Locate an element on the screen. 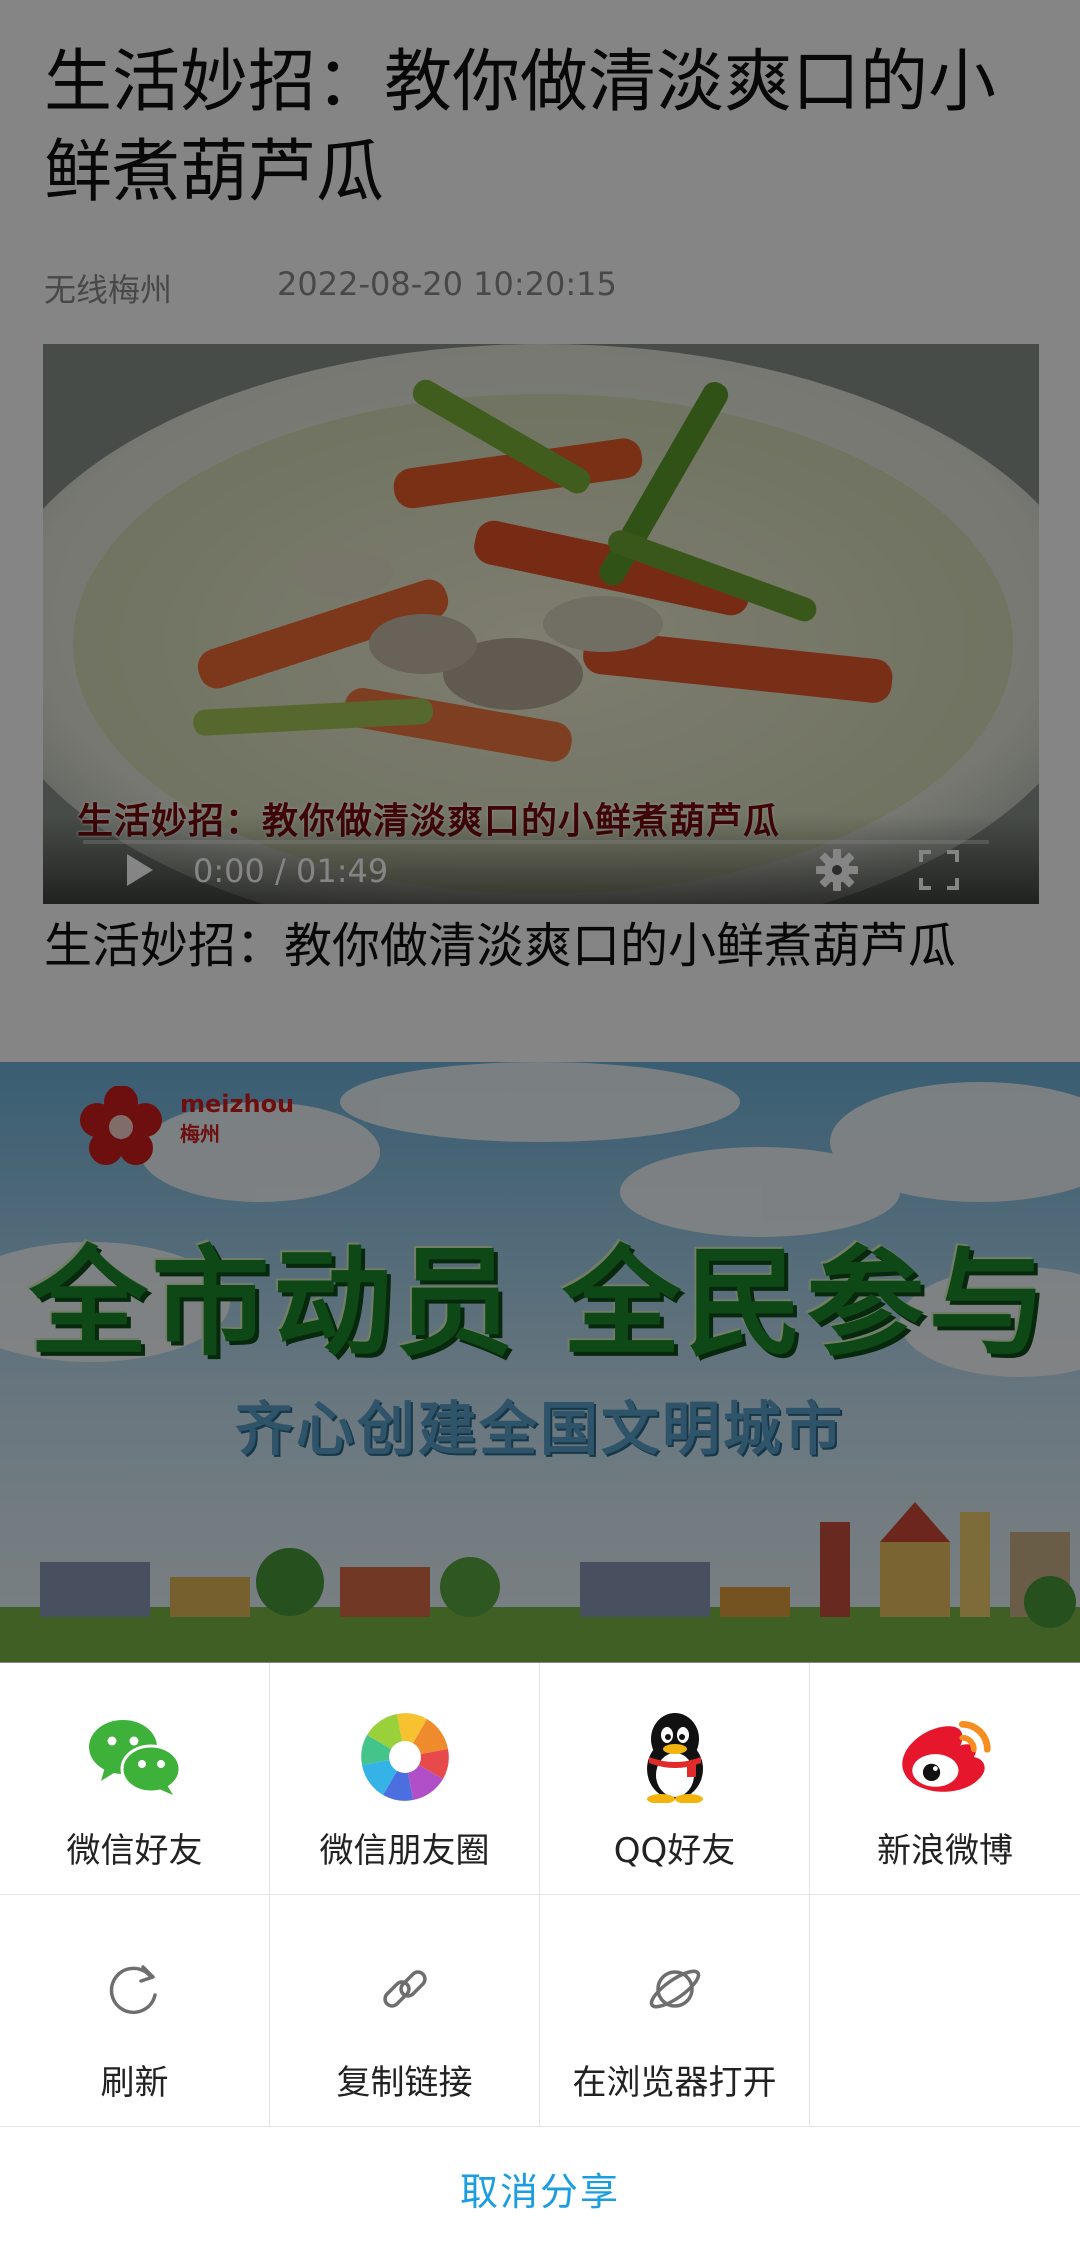 The width and height of the screenshot is (1080, 2250). moments-icon is located at coordinates (405, 1757).